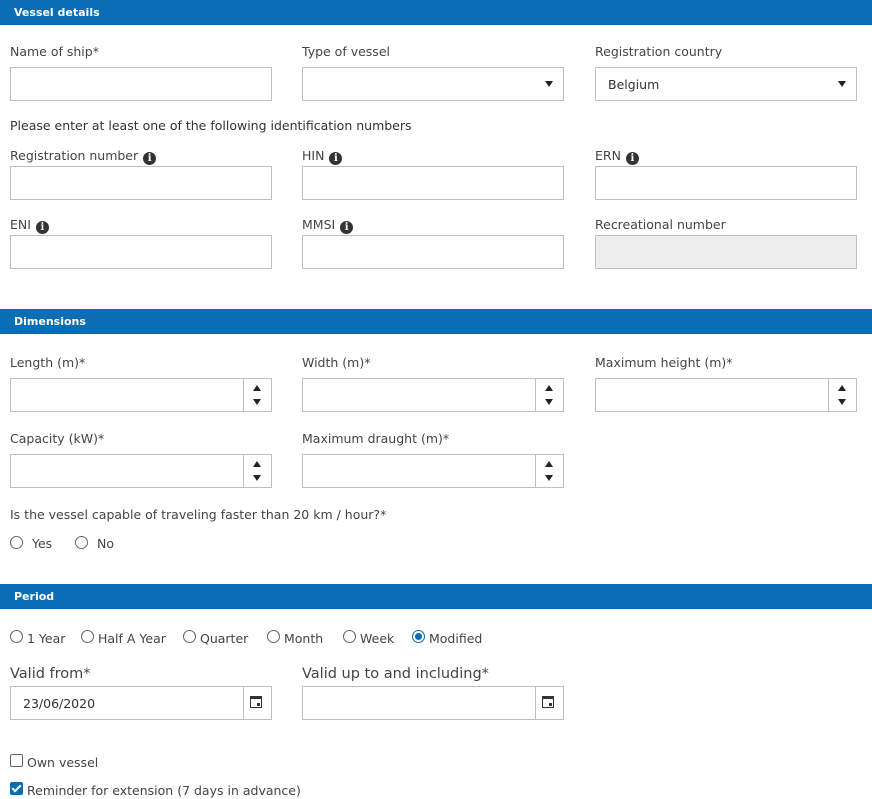  What do you see at coordinates (42, 543) in the screenshot?
I see `speed-yes-label: Yes` at bounding box center [42, 543].